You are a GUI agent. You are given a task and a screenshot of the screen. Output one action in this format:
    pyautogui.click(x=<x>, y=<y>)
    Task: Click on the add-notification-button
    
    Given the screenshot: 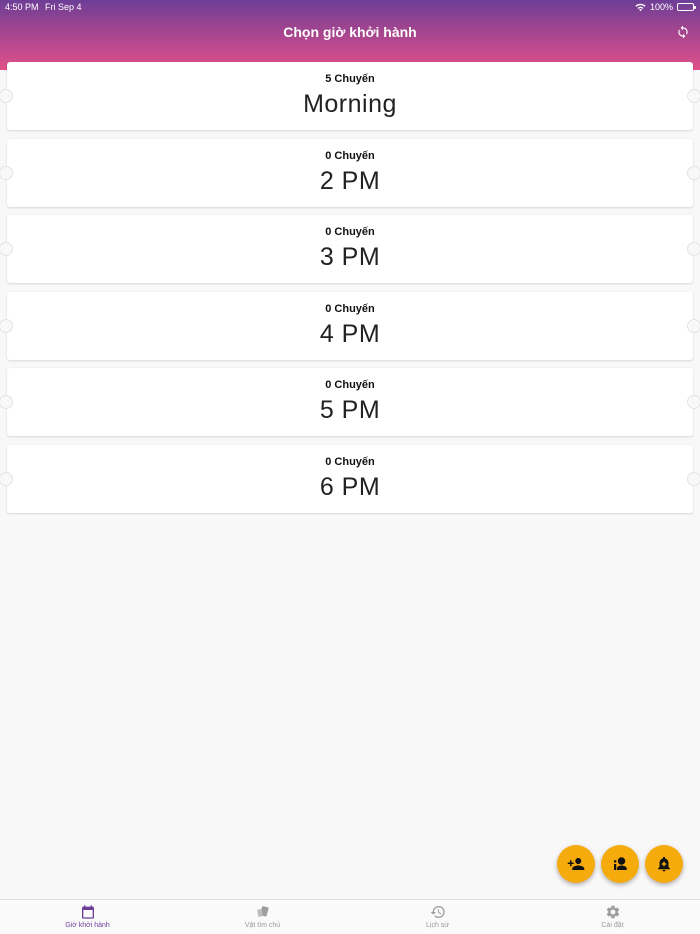 What is the action you would take?
    pyautogui.click(x=664, y=864)
    